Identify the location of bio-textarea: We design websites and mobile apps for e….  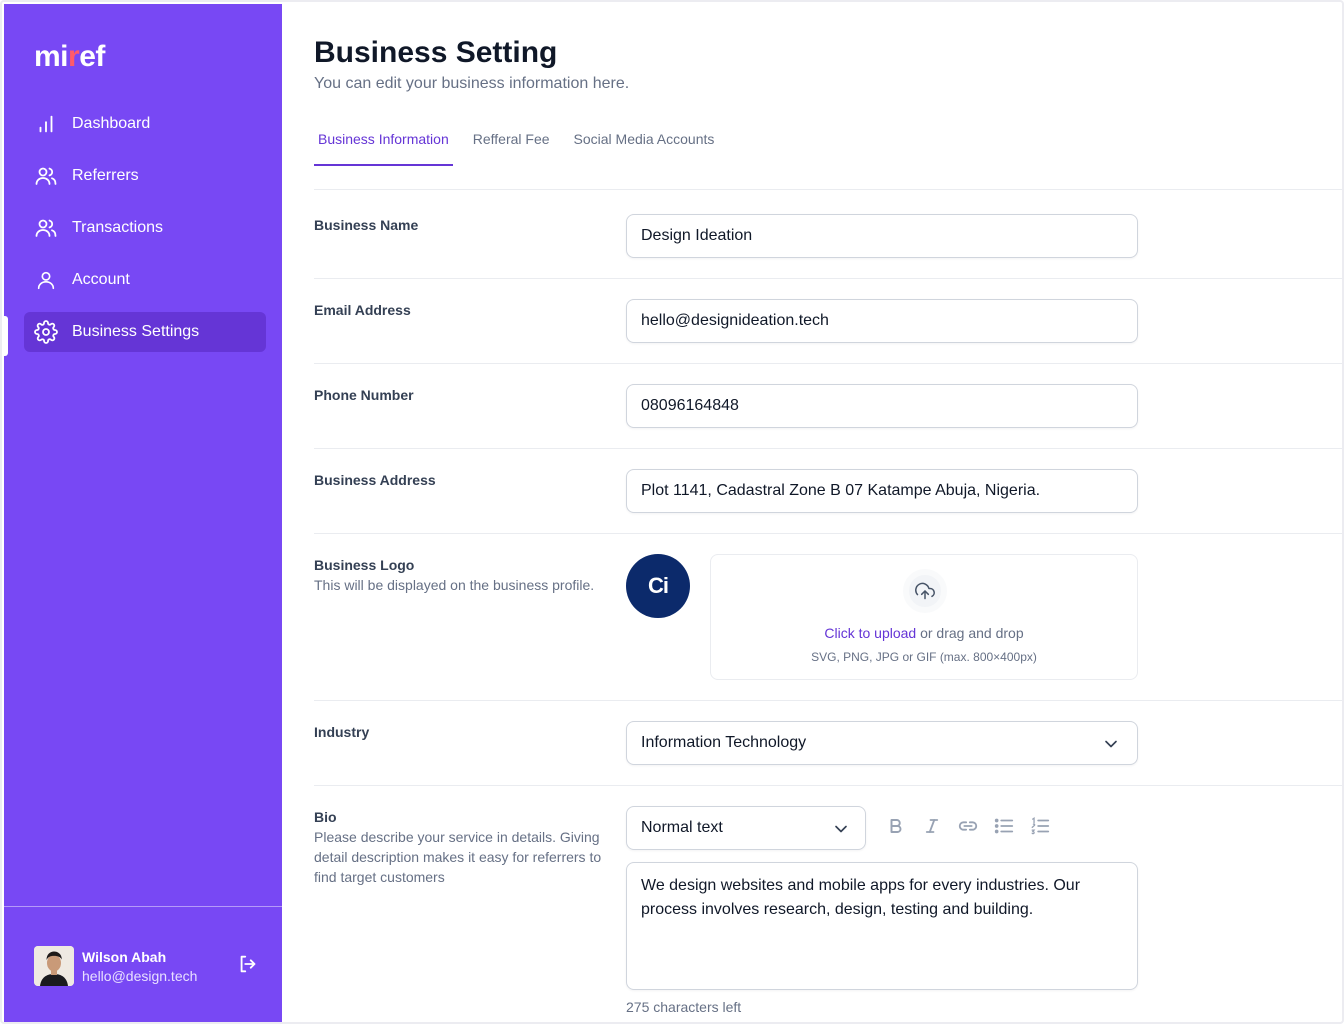
(882, 926).